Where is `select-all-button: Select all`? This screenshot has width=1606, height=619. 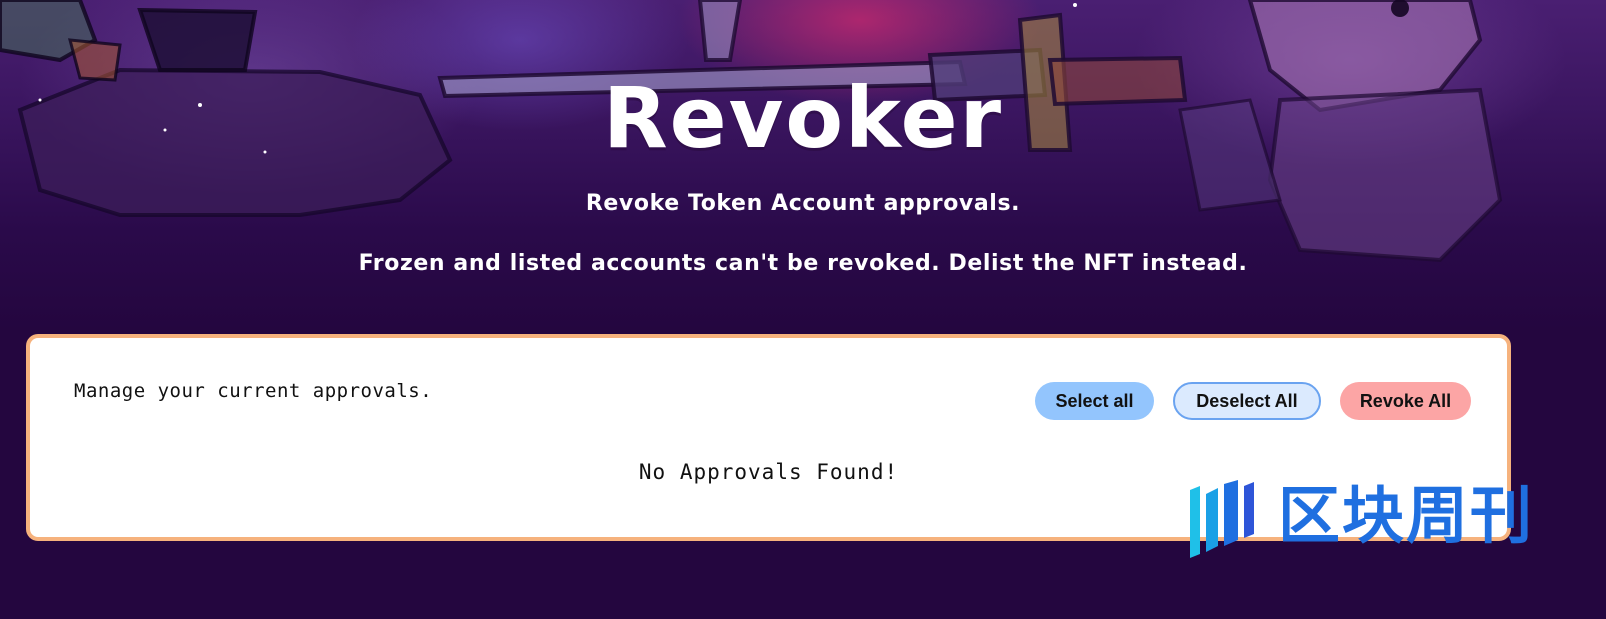
select-all-button: Select all is located at coordinates (1094, 401).